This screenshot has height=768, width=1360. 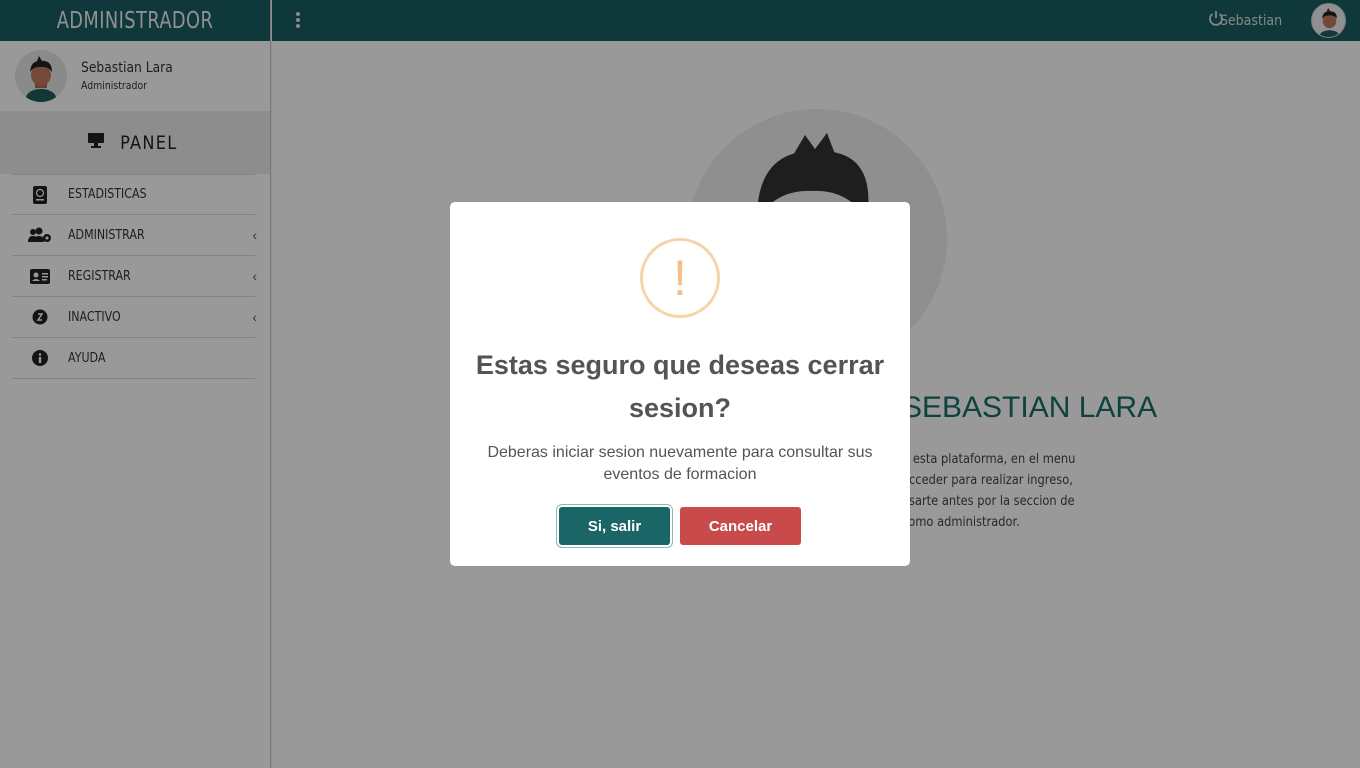 I want to click on dialog-title: Estas seguro que deseas cerrar sesion?, so click(x=680, y=386).